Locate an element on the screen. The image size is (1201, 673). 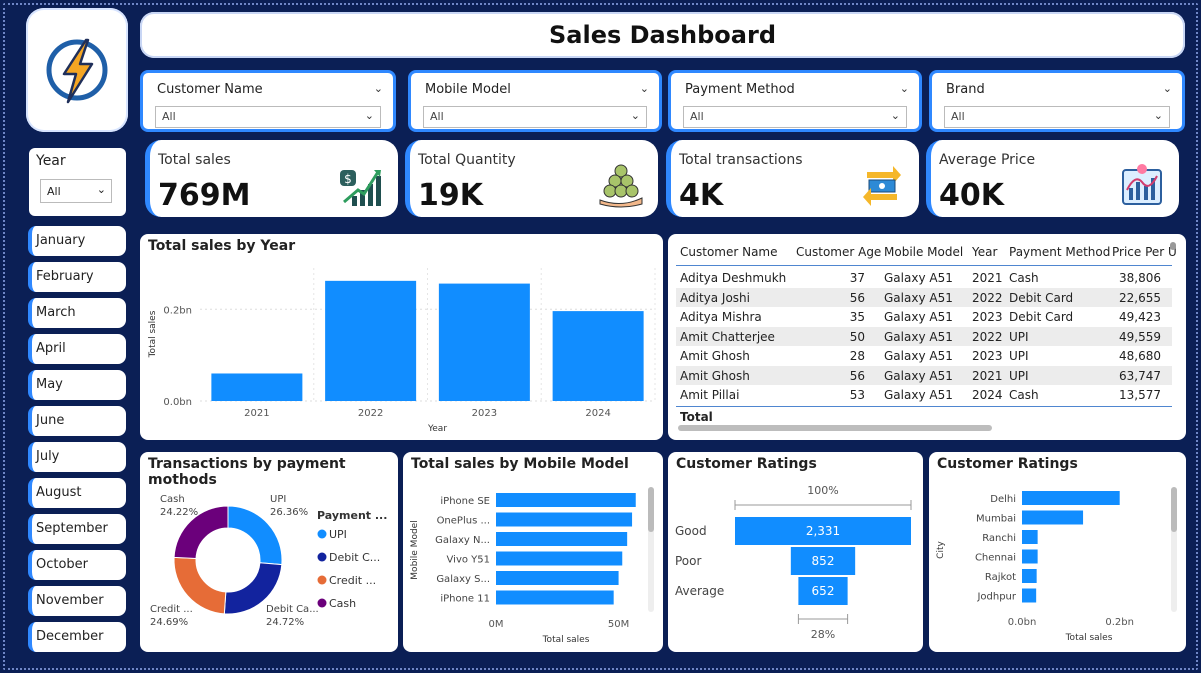
exchange-icon is located at coordinates (882, 186).